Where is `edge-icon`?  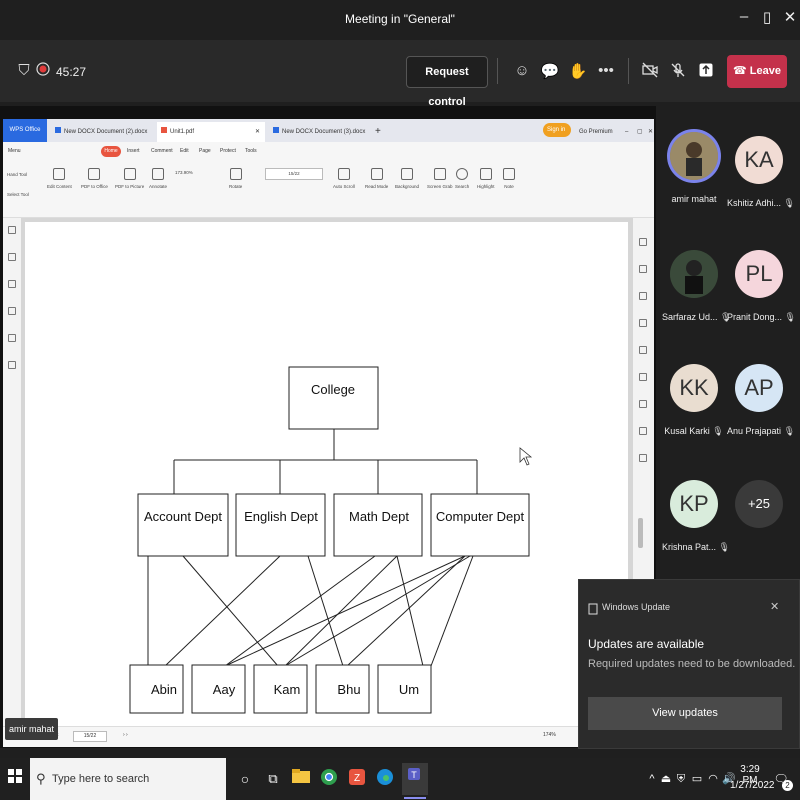 edge-icon is located at coordinates (385, 779).